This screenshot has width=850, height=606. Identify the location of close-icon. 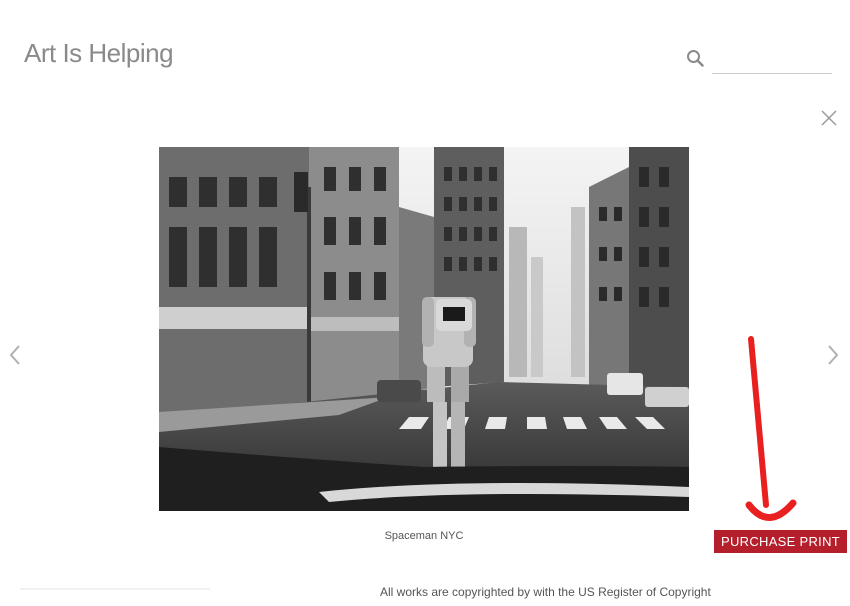
(829, 118).